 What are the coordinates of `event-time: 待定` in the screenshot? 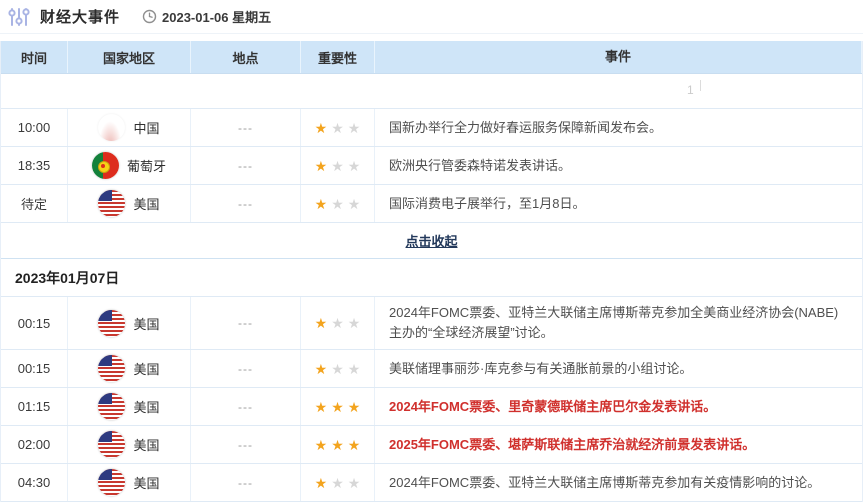 It's located at (33, 204).